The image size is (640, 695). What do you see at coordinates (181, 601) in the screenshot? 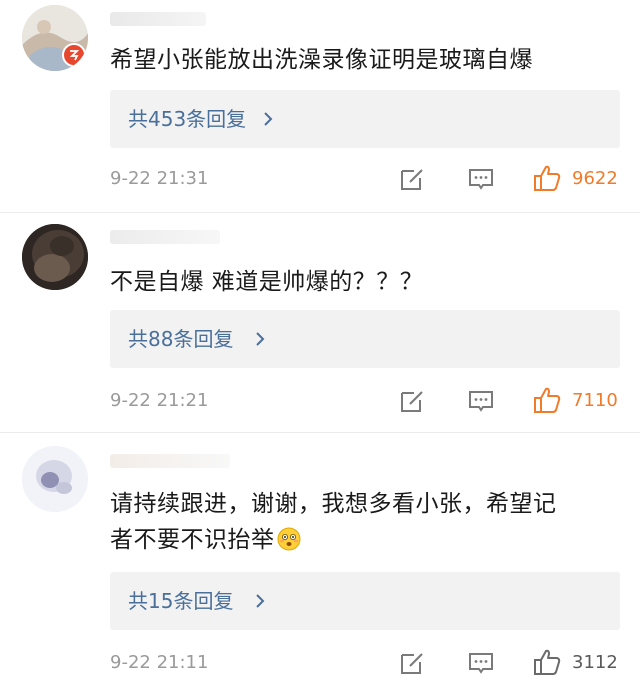
I see `replies-count-label: 共15条回复` at bounding box center [181, 601].